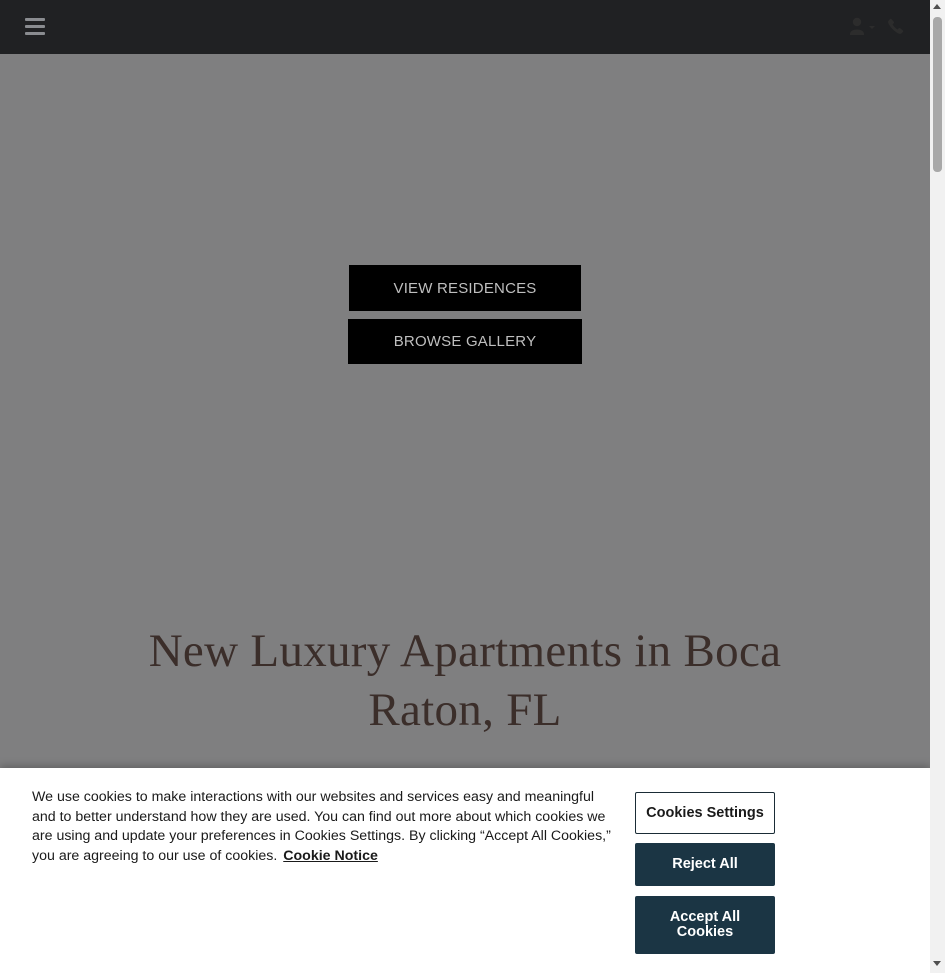 The image size is (945, 973). Describe the element at coordinates (705, 925) in the screenshot. I see `accept-all-cookies-button: Accept All Cookies` at that location.